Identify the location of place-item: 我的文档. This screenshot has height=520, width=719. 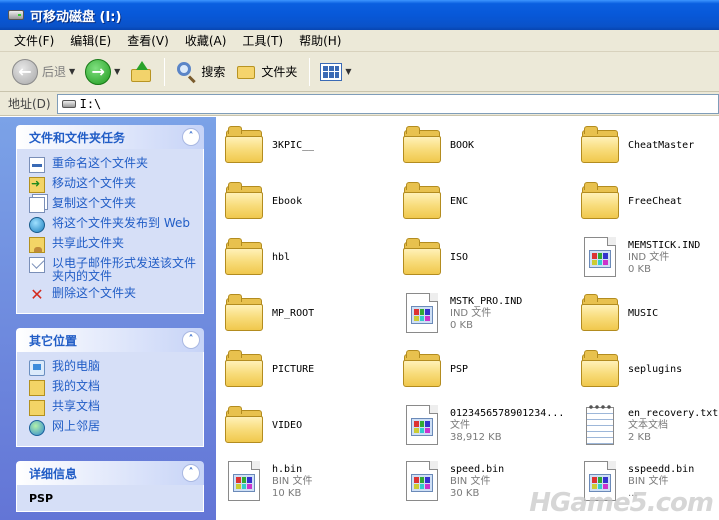
(113, 388).